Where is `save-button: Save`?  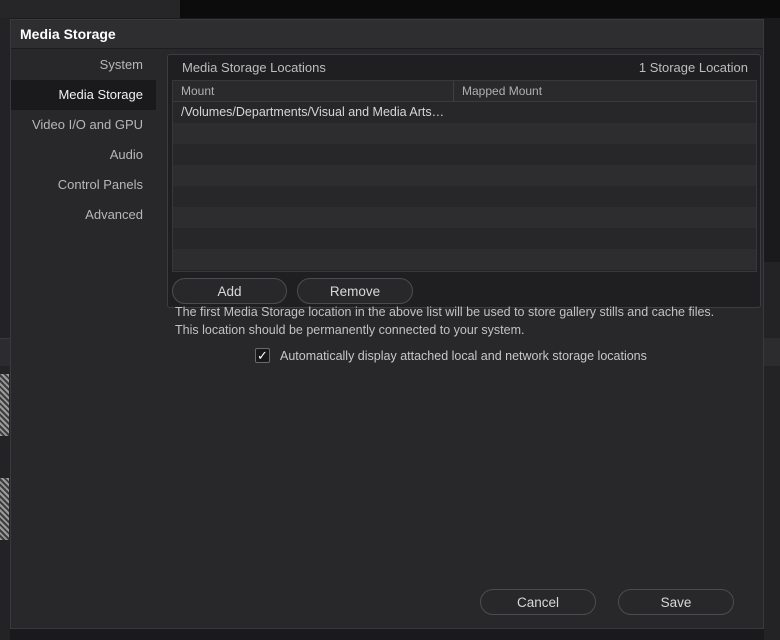
save-button: Save is located at coordinates (676, 602).